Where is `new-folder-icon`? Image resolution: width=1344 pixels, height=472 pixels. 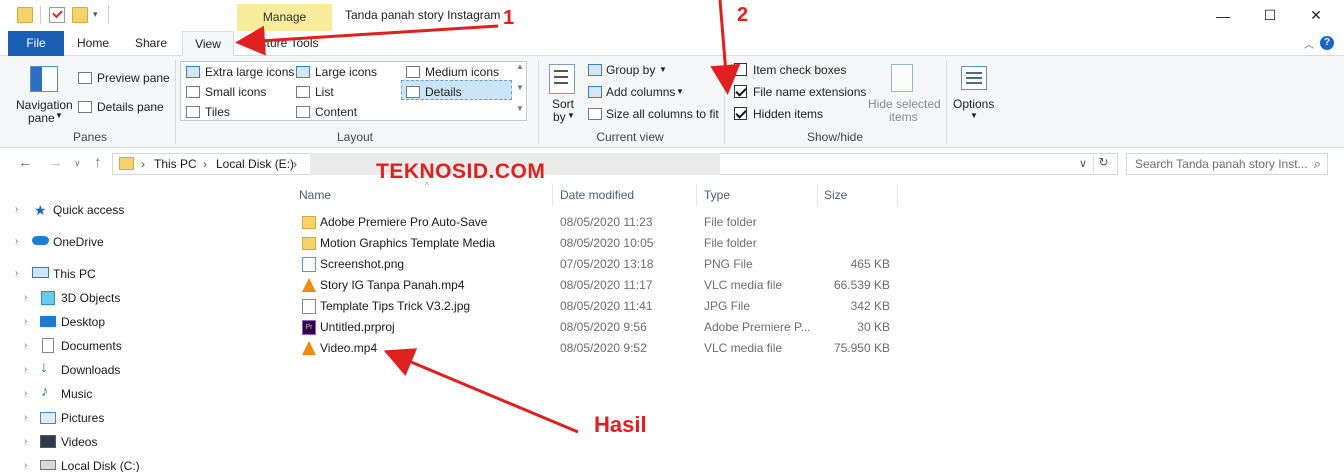
new-folder-icon is located at coordinates (80, 15).